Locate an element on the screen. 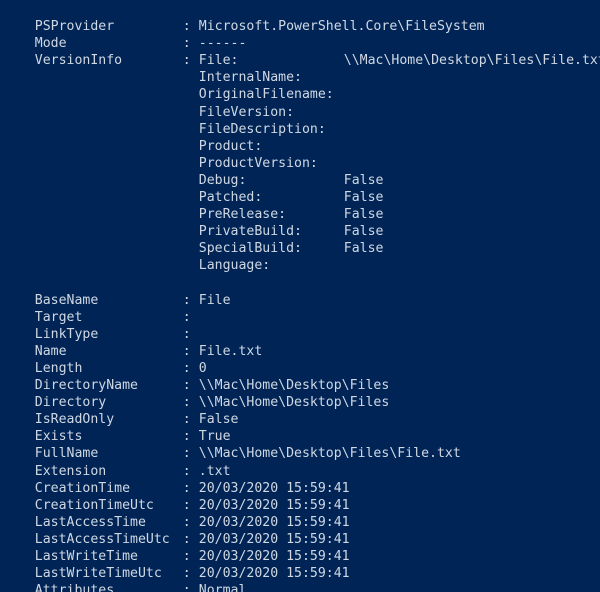 The height and width of the screenshot is (592, 600). property-name: Directory is located at coordinates (70, 403).